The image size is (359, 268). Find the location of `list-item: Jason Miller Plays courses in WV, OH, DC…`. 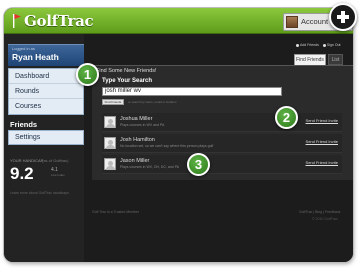

list-item: Jason Miller Plays courses in WV, OH, DC… is located at coordinates (222, 164).